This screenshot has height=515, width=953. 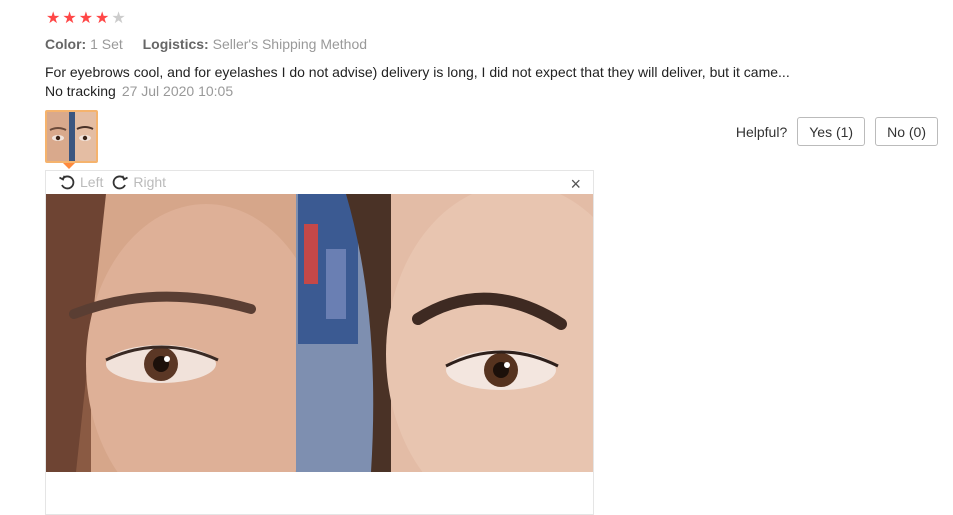 What do you see at coordinates (177, 91) in the screenshot?
I see `review-date: 27 Jul 2020 10:05` at bounding box center [177, 91].